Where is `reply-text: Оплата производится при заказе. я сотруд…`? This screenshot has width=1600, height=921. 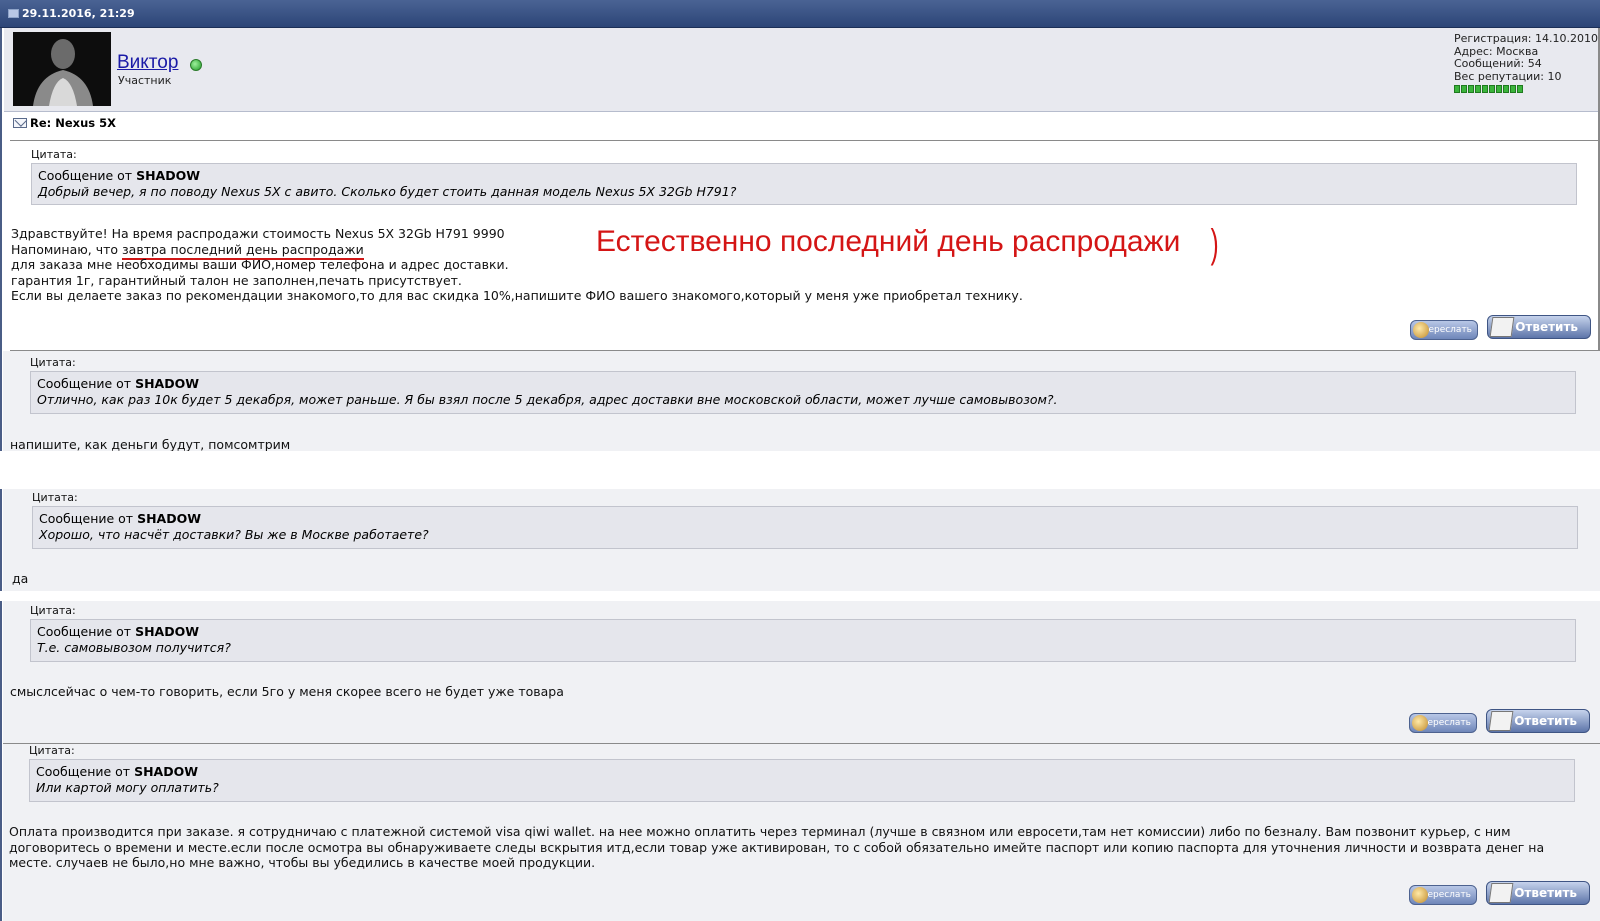 reply-text: Оплата производится при заказе. я сотруд… is located at coordinates (777, 847).